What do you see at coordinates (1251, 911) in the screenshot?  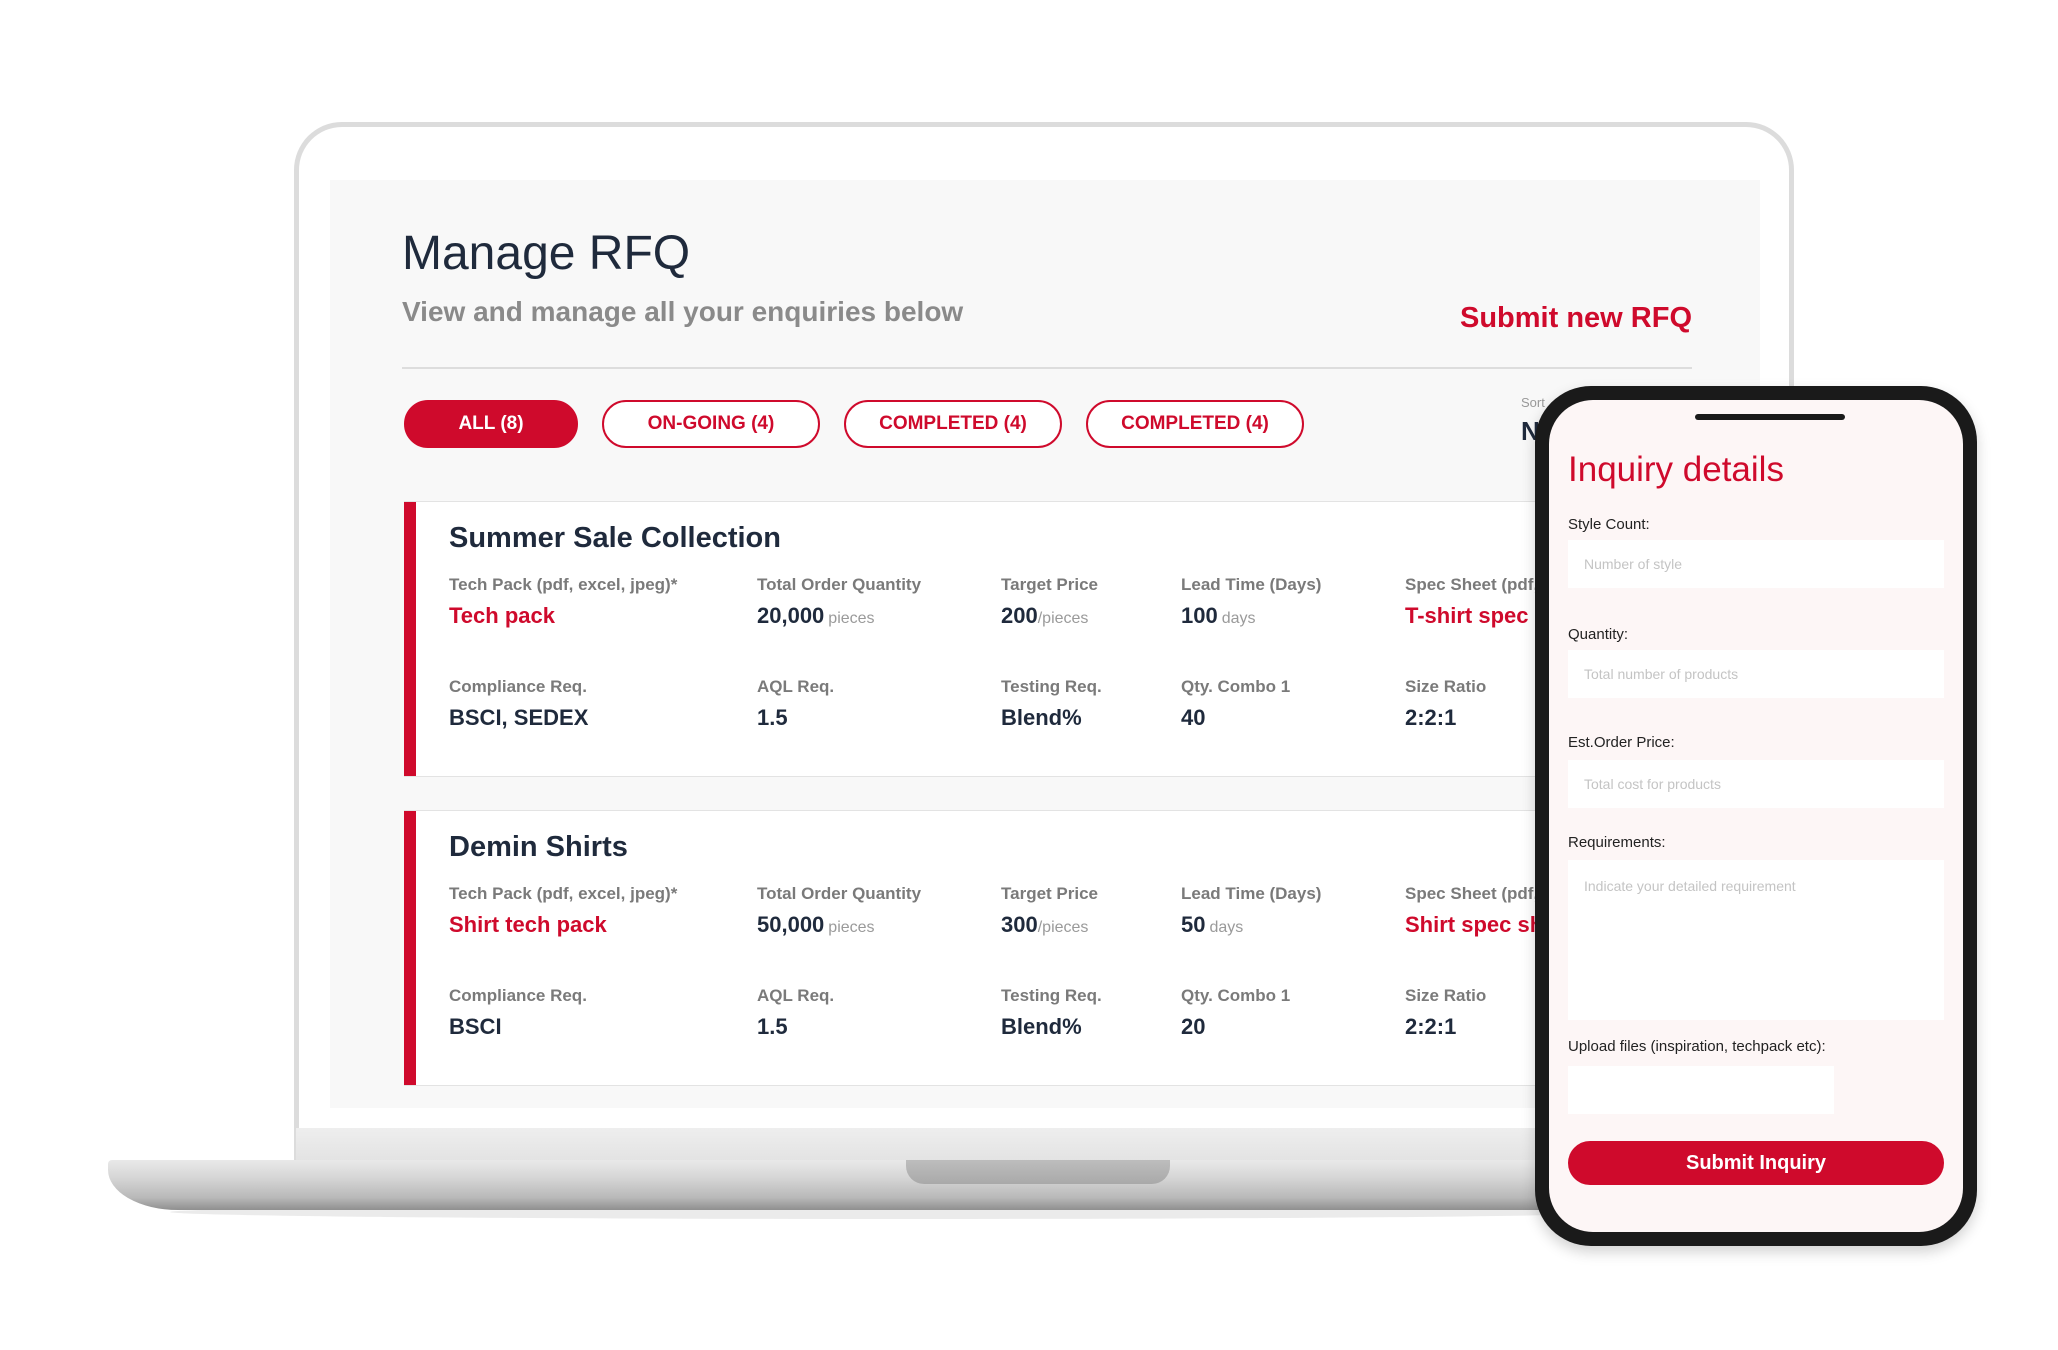 I see `lead-time-field: Lead Time (Days) 50 days` at bounding box center [1251, 911].